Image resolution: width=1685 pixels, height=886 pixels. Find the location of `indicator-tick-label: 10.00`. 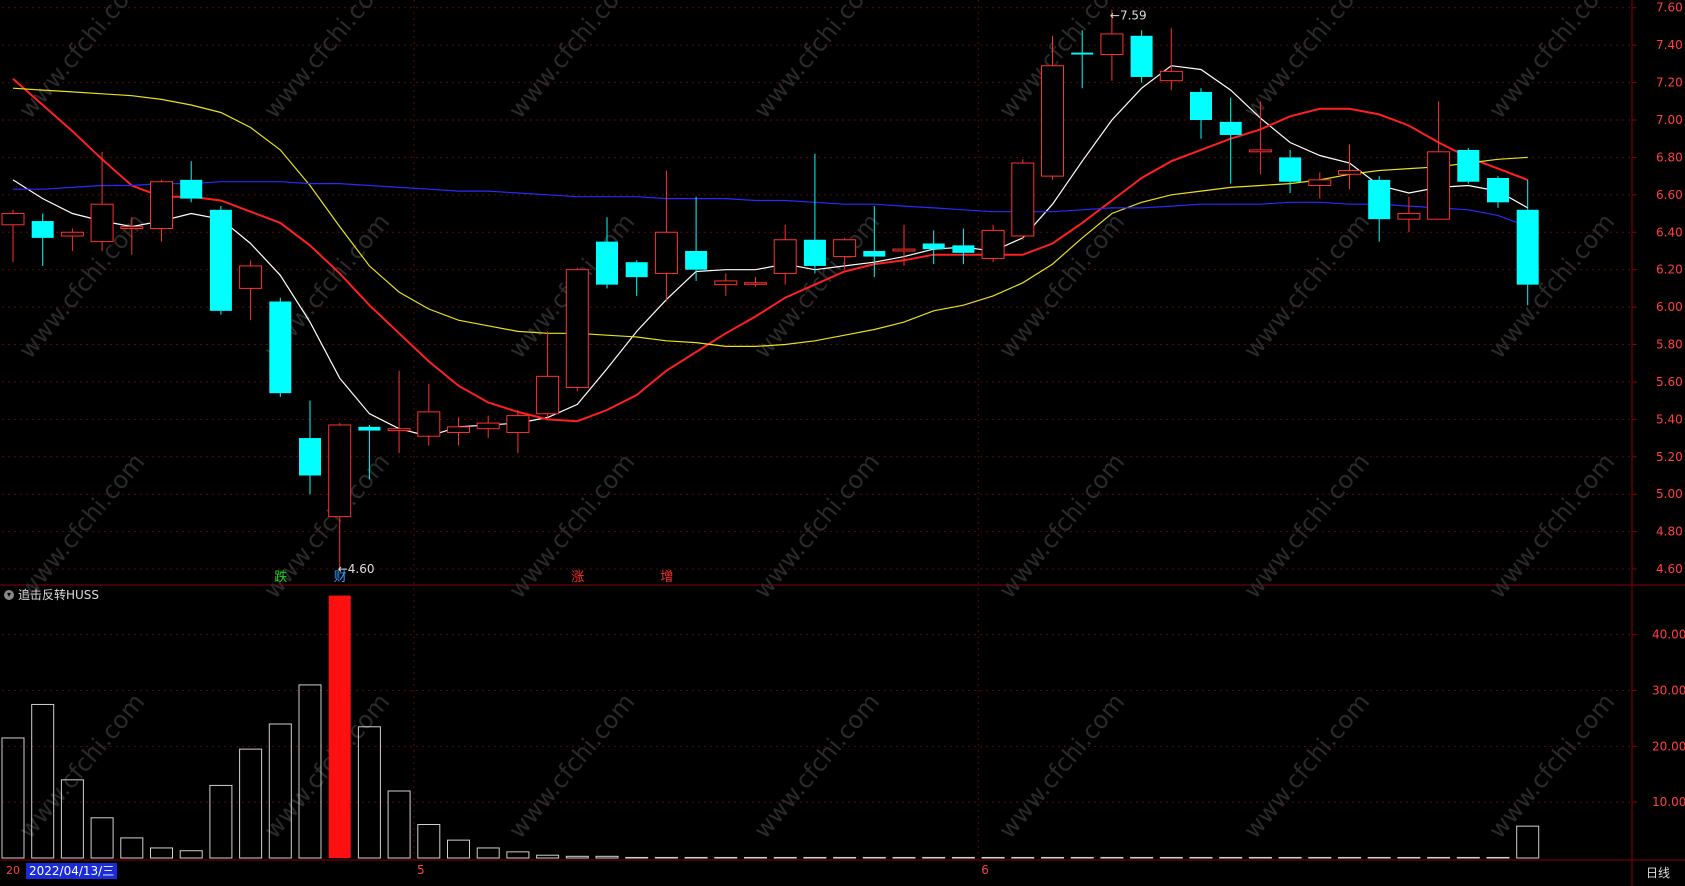

indicator-tick-label: 10.00 is located at coordinates (1668, 802).